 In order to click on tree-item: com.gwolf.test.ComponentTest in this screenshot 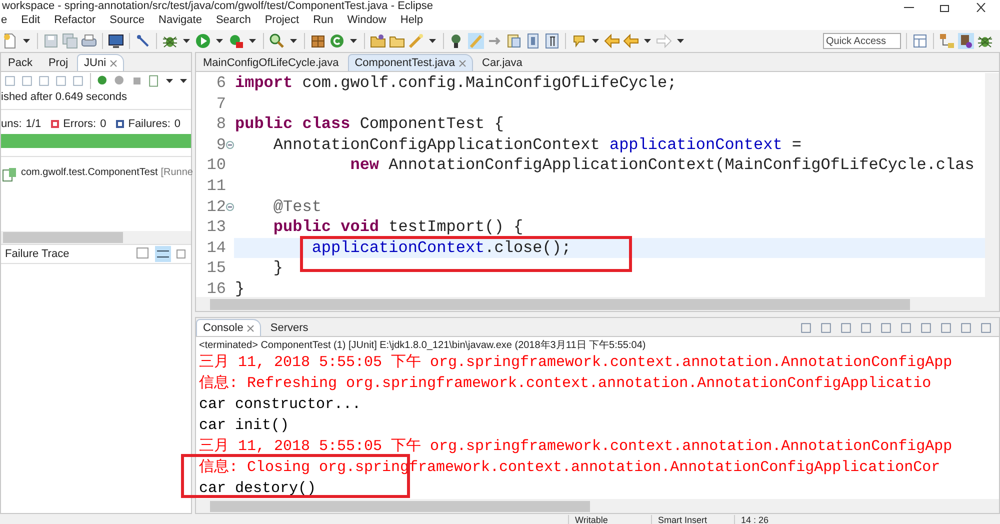, I will do `click(89, 172)`.